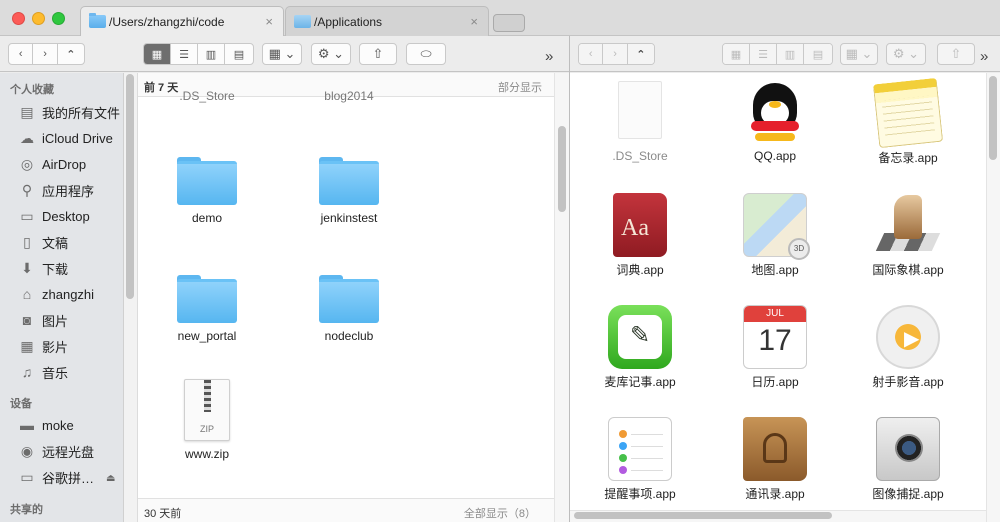 This screenshot has height=522, width=1000. I want to click on file-name: demo, so click(207, 218).